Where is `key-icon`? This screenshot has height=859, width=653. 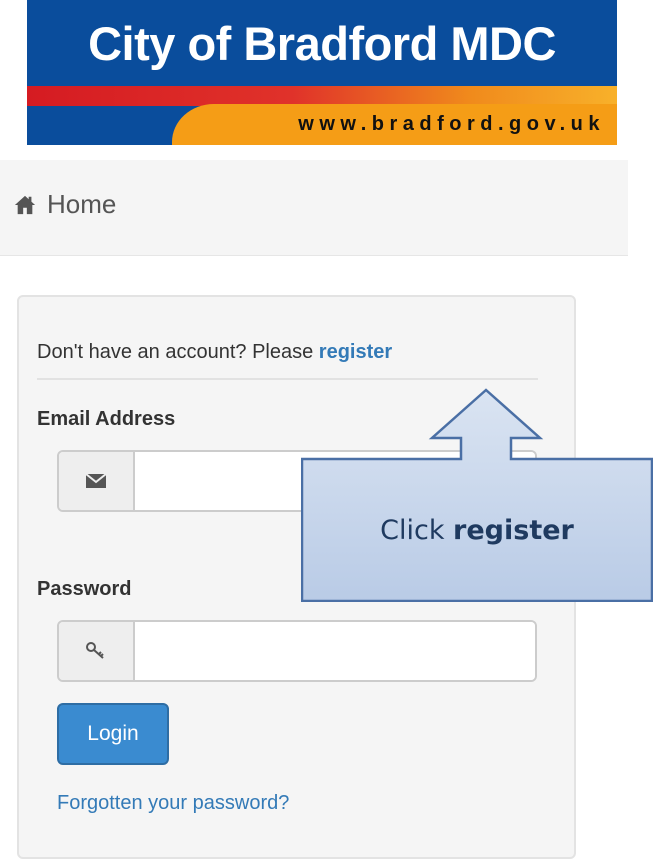 key-icon is located at coordinates (95, 650).